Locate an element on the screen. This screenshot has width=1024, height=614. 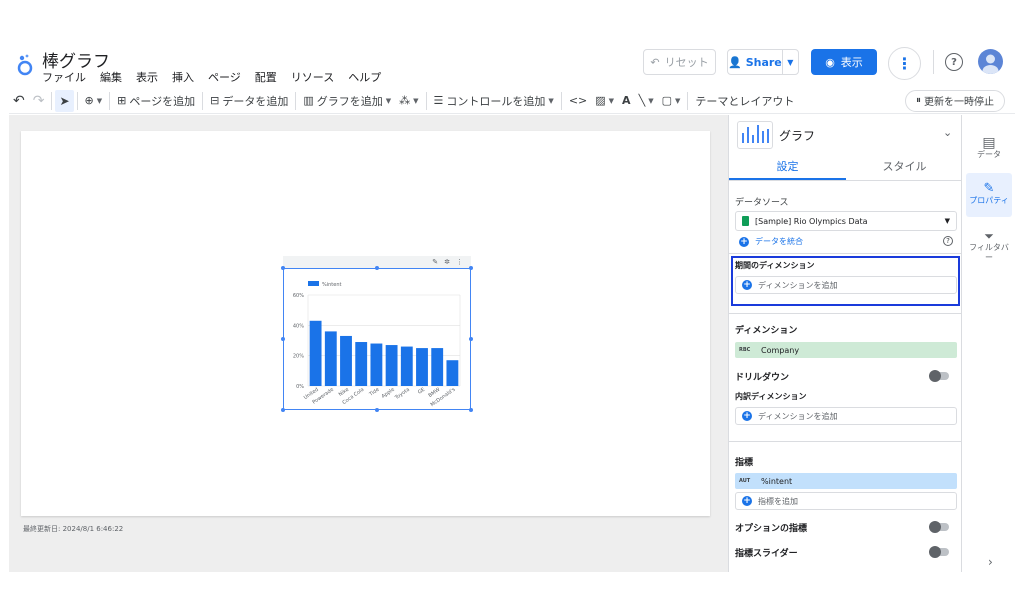
menu-resource: リソース is located at coordinates (312, 77).